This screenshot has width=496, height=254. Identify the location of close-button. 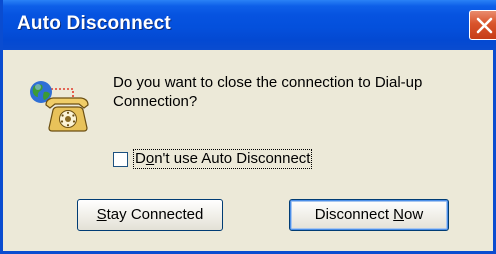
(482, 25).